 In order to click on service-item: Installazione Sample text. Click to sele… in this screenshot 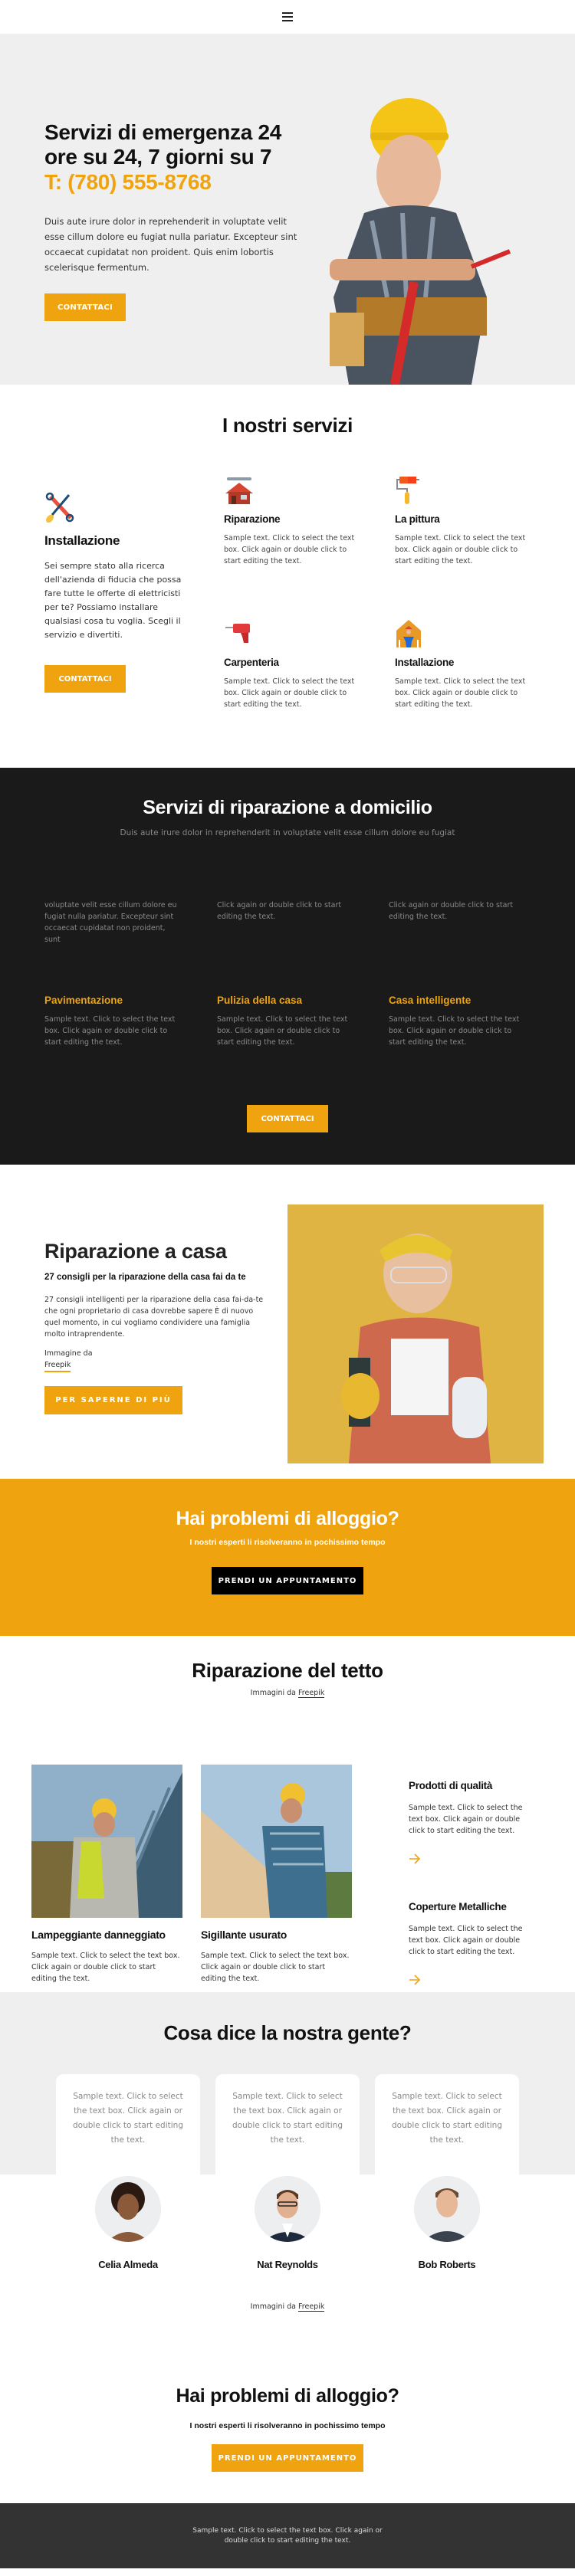, I will do `click(464, 664)`.